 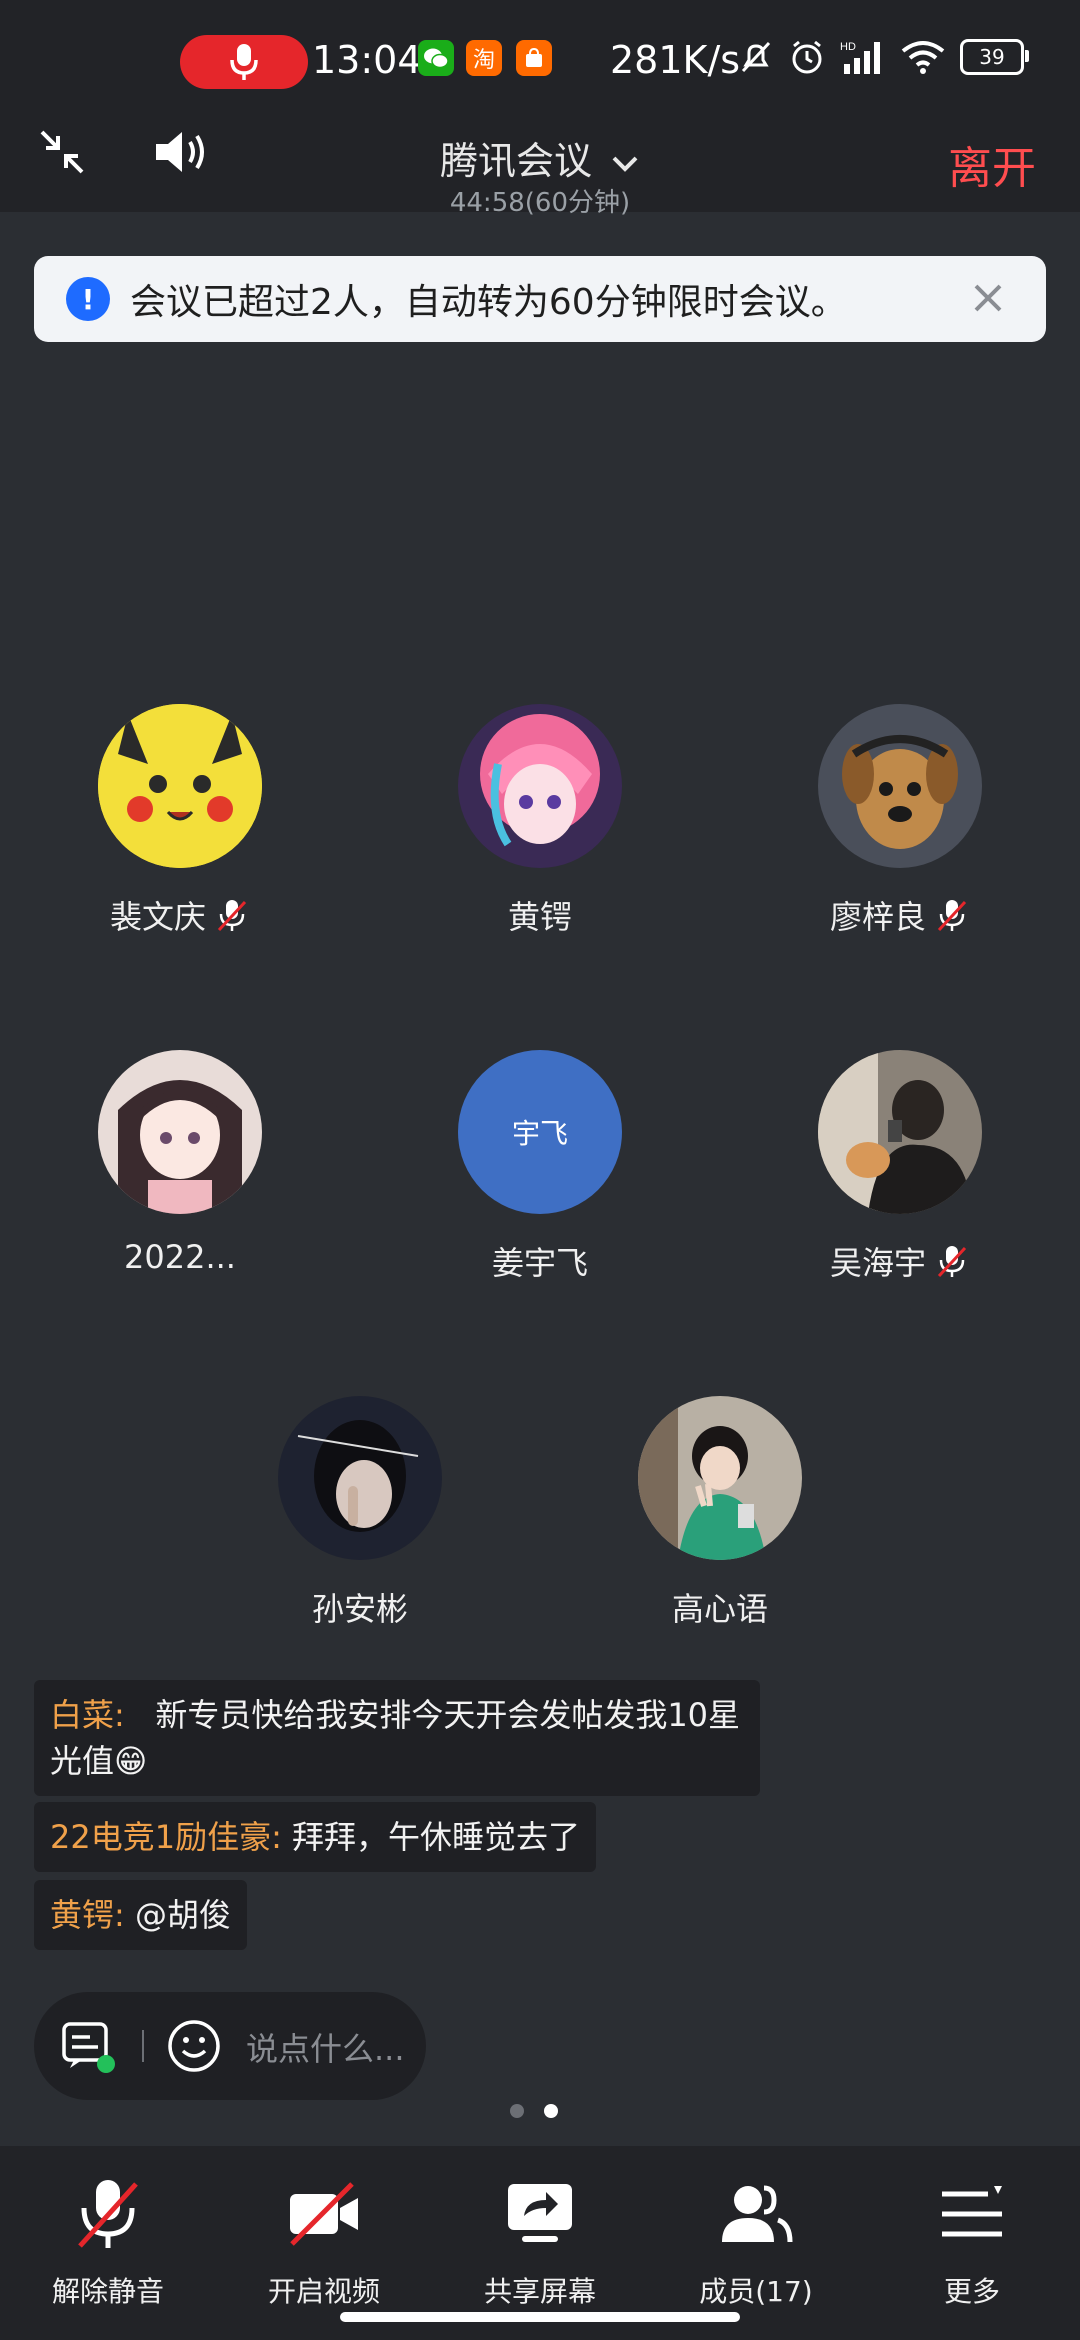 What do you see at coordinates (540, 203) in the screenshot?
I see `meeting-timer: 44:58(60分钟)` at bounding box center [540, 203].